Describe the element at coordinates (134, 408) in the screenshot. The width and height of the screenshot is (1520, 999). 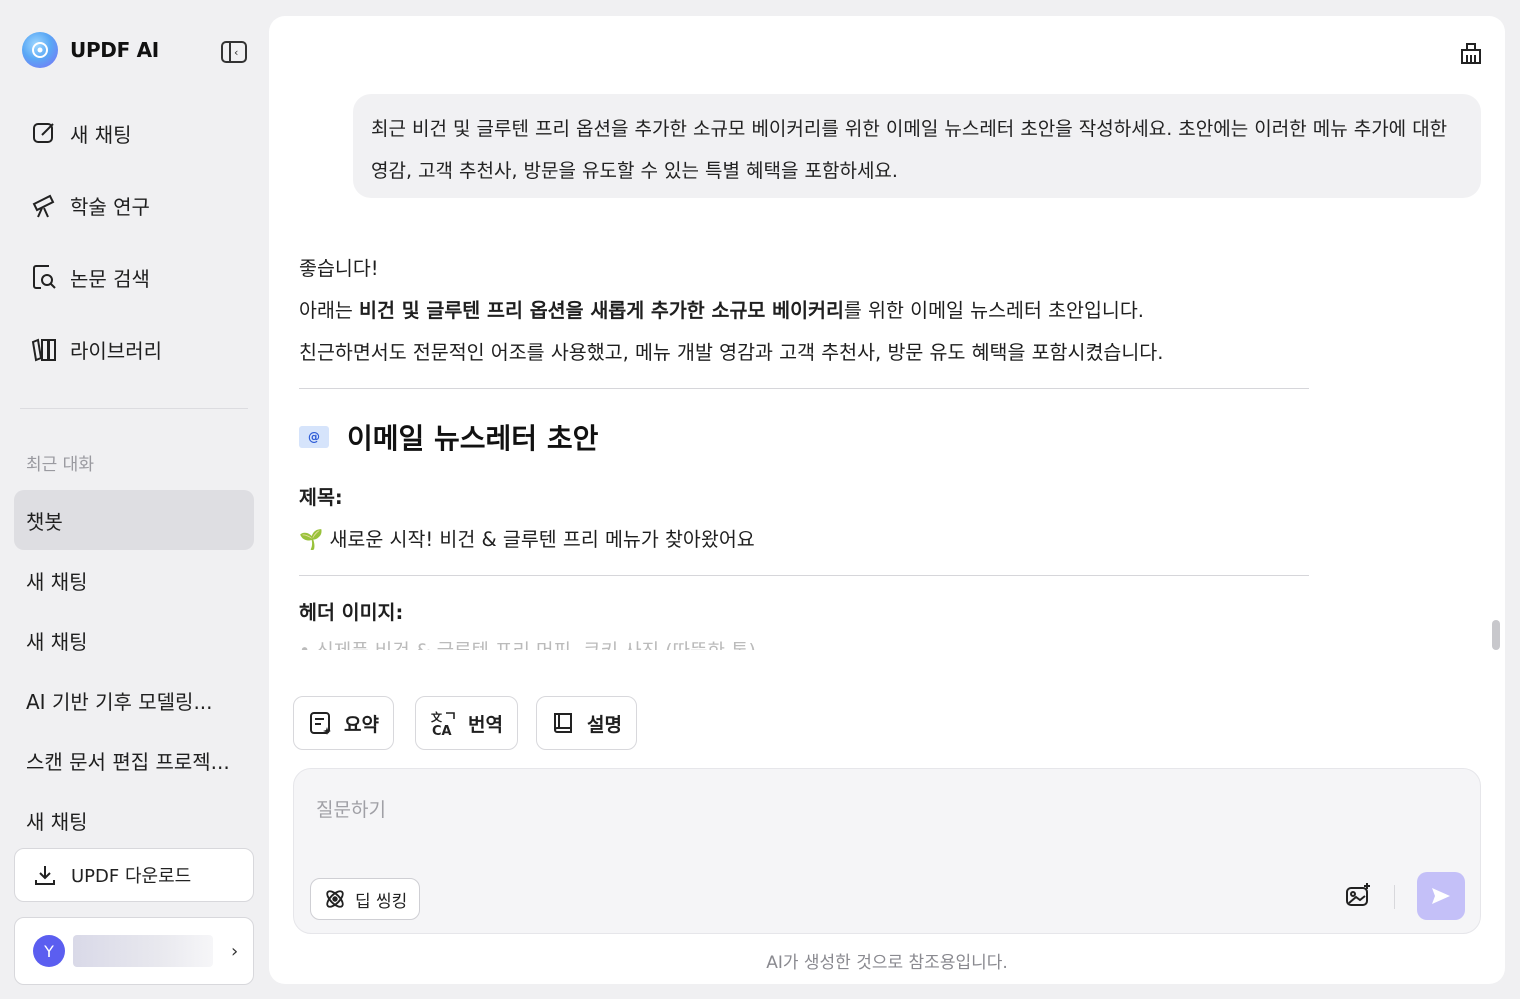
I see `sidebar-divider` at that location.